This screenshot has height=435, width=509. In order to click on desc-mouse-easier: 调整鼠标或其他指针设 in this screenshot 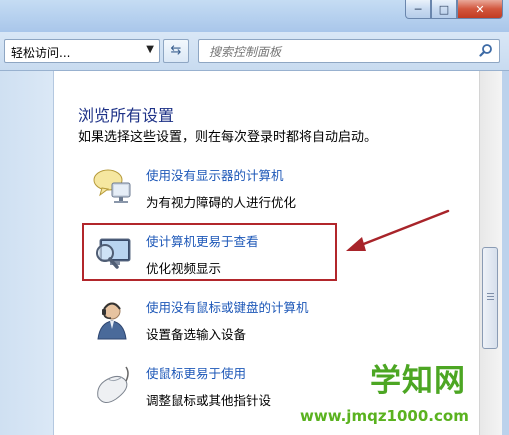, I will do `click(209, 400)`.